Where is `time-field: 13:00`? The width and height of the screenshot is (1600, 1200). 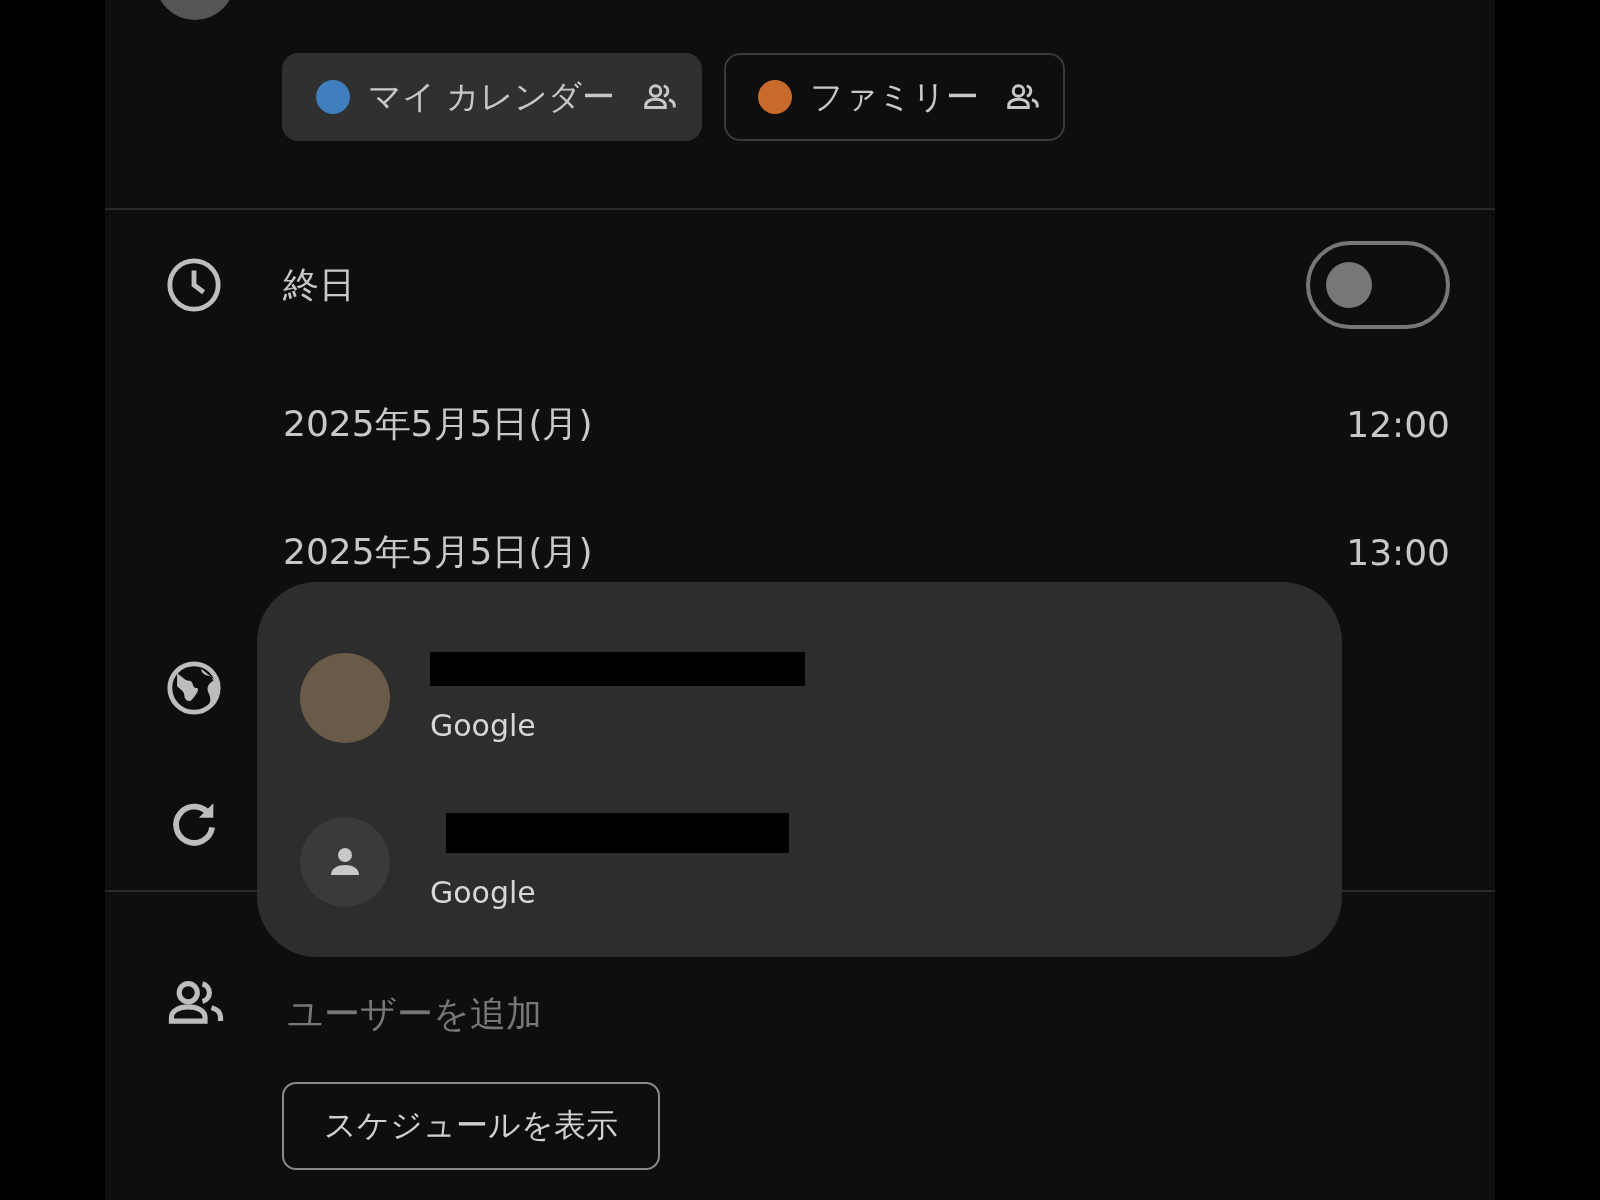 time-field: 13:00 is located at coordinates (1398, 552).